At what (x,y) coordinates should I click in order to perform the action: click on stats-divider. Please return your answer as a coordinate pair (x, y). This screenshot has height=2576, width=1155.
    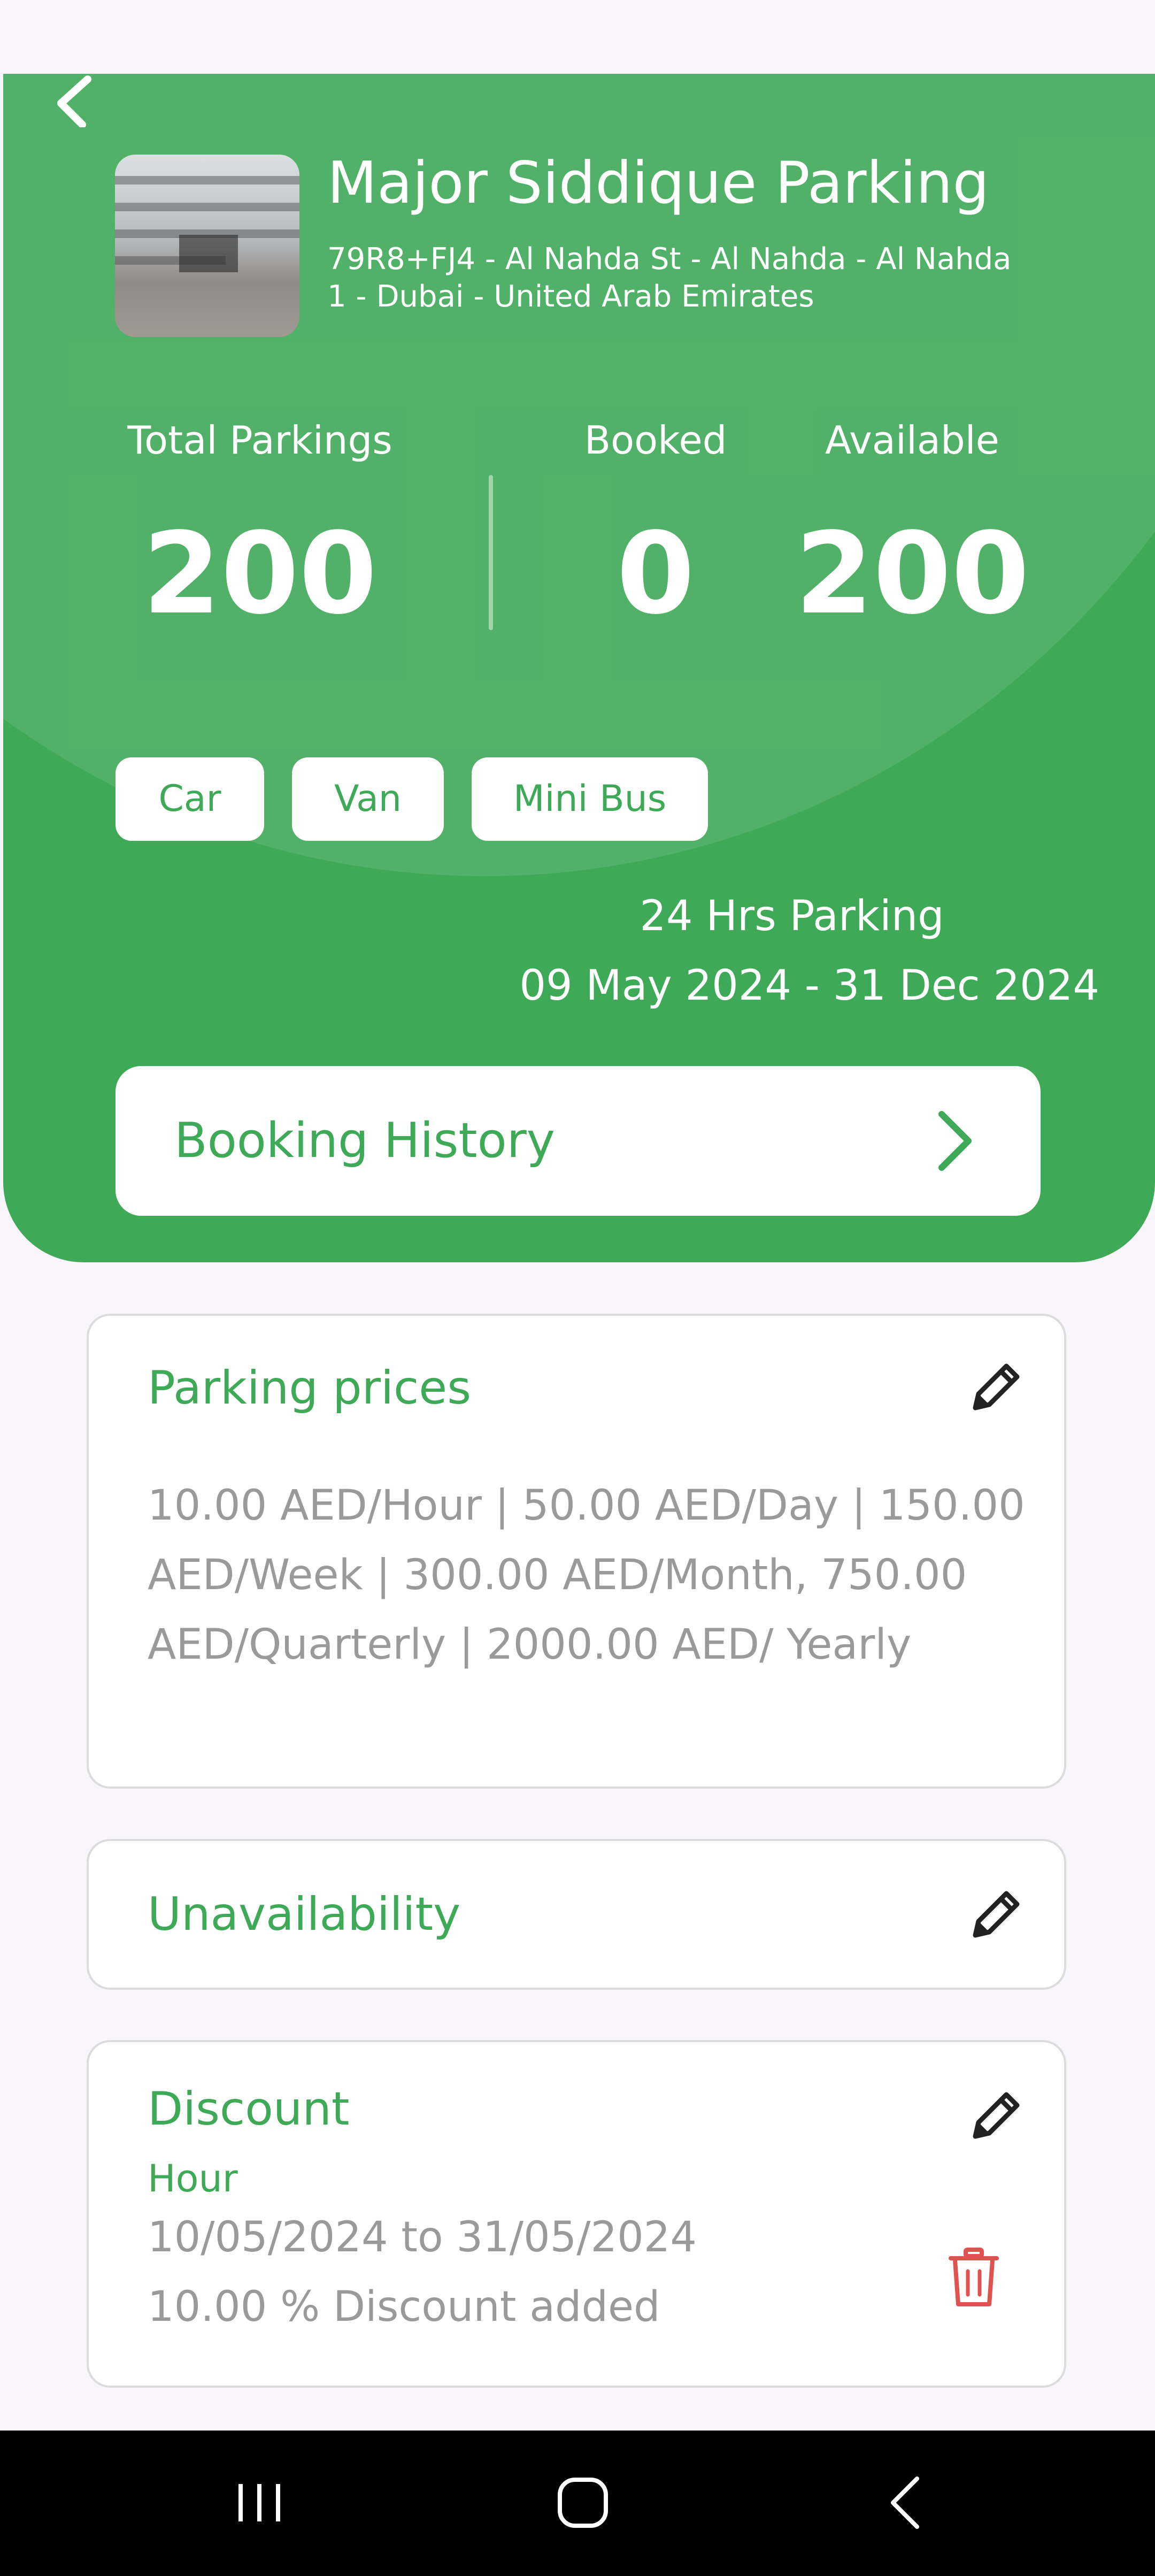
    Looking at the image, I should click on (491, 552).